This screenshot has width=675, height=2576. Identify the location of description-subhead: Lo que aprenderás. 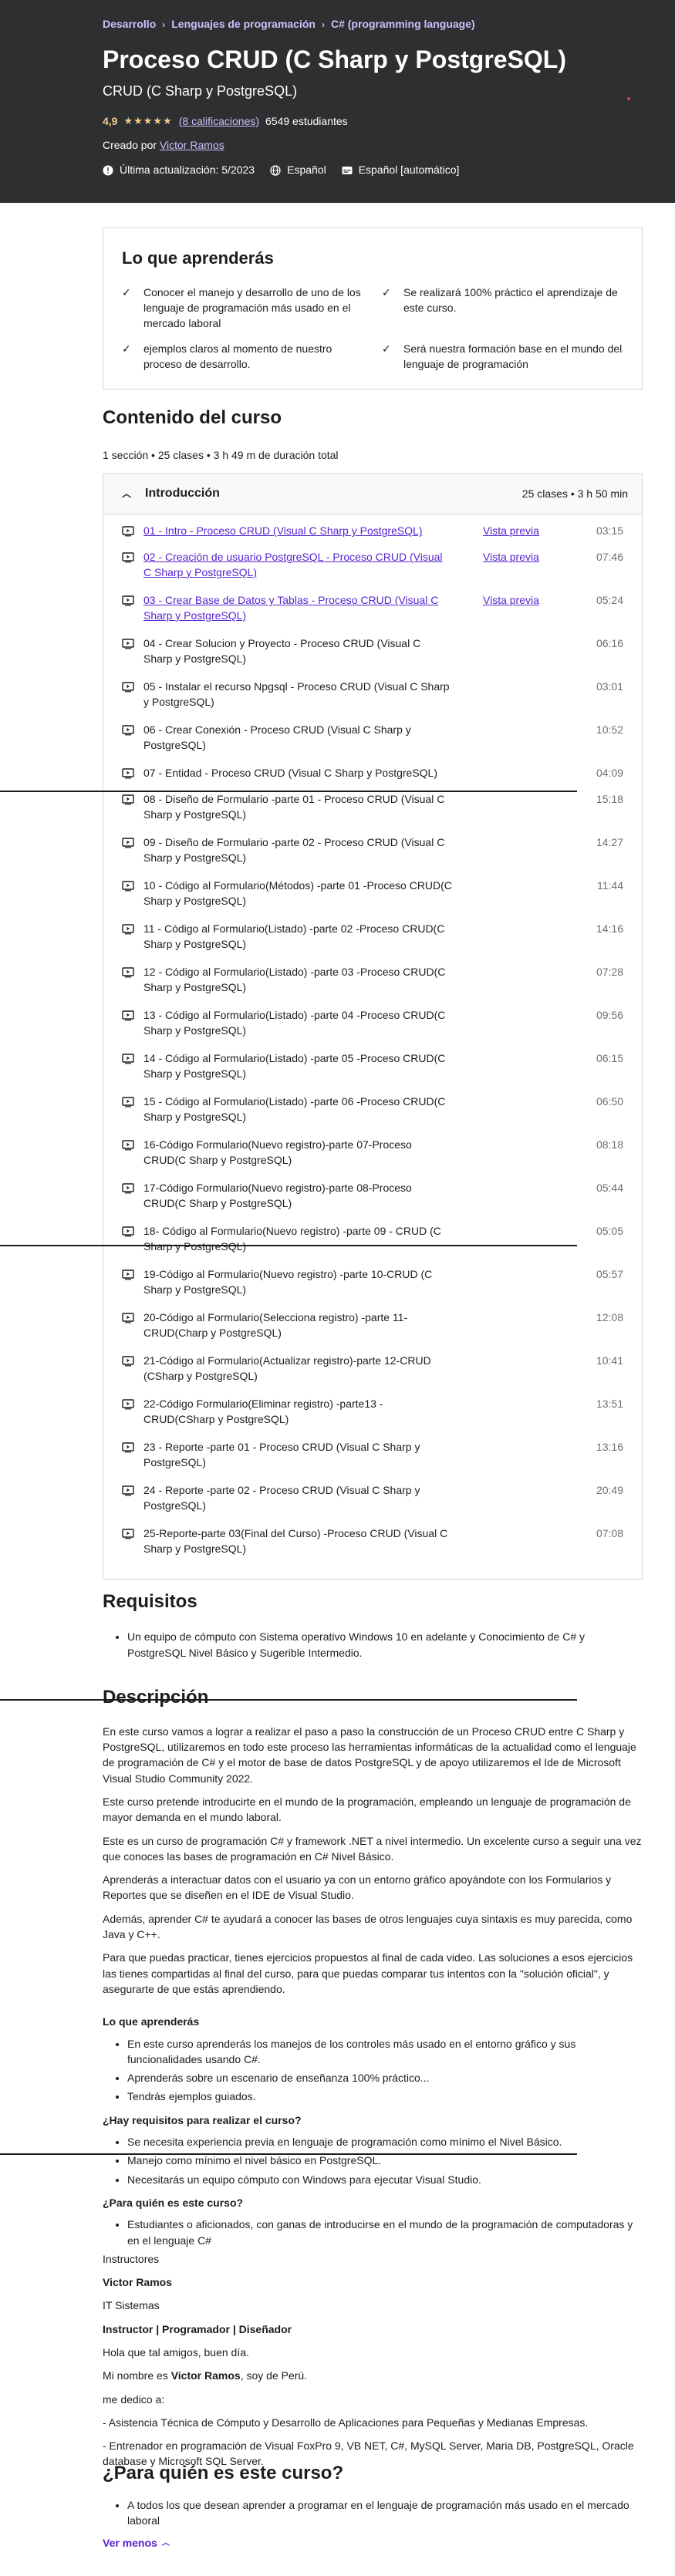
(151, 2021).